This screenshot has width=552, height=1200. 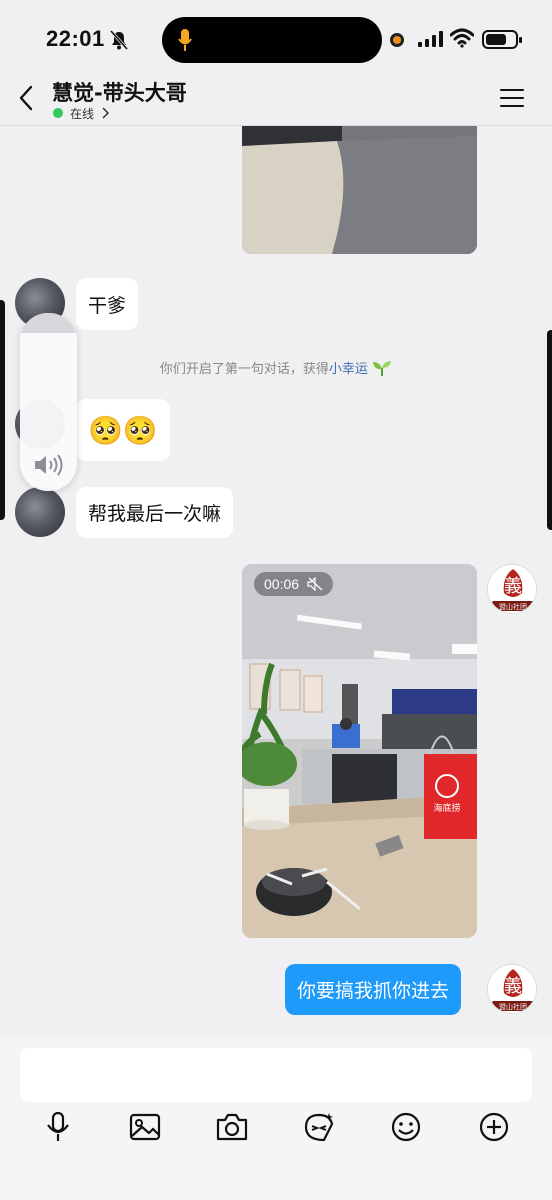 What do you see at coordinates (431, 39) in the screenshot?
I see `cellular-signal-icon` at bounding box center [431, 39].